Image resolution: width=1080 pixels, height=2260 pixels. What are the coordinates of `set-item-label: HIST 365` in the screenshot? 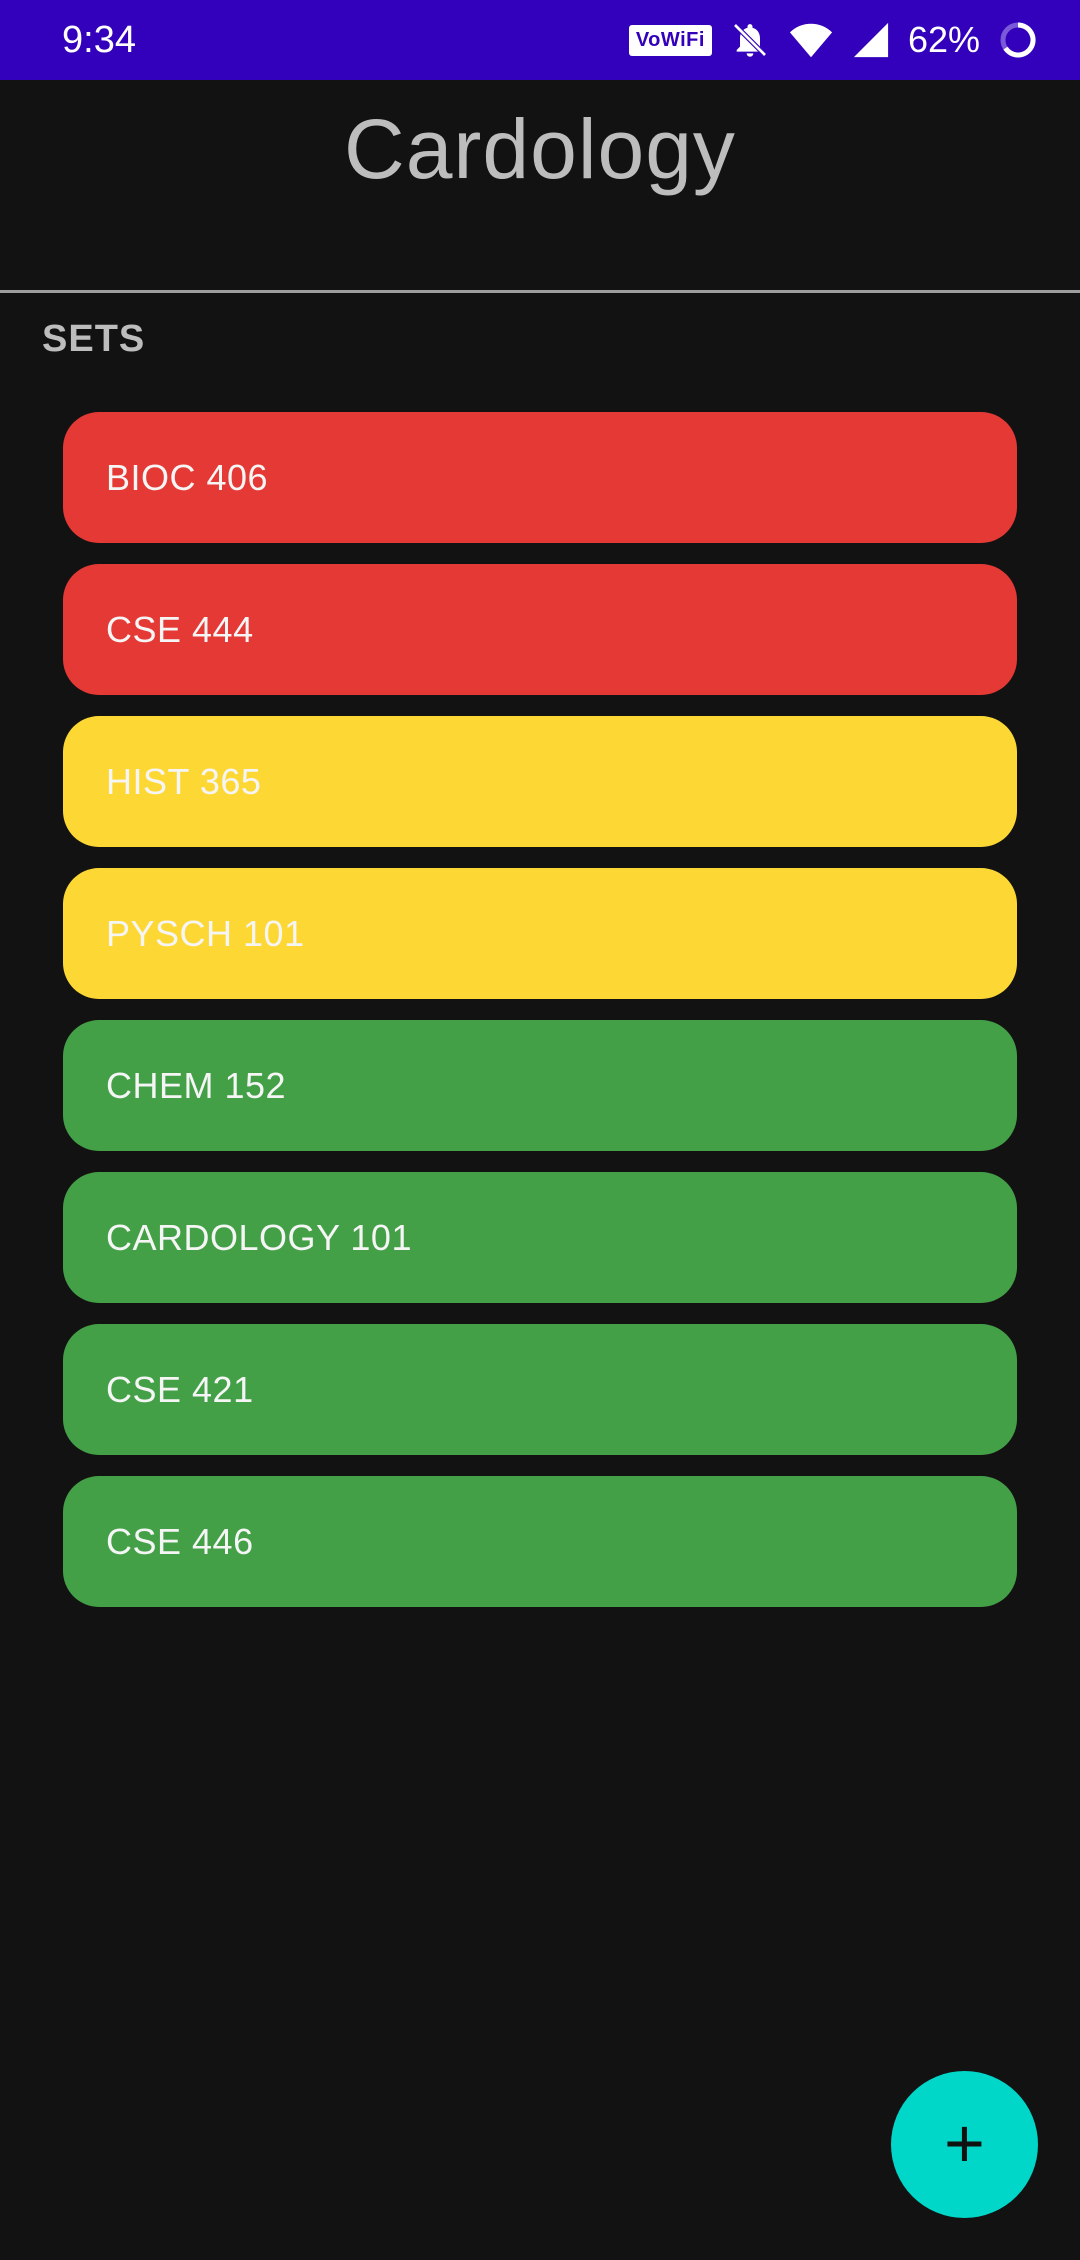 It's located at (184, 781).